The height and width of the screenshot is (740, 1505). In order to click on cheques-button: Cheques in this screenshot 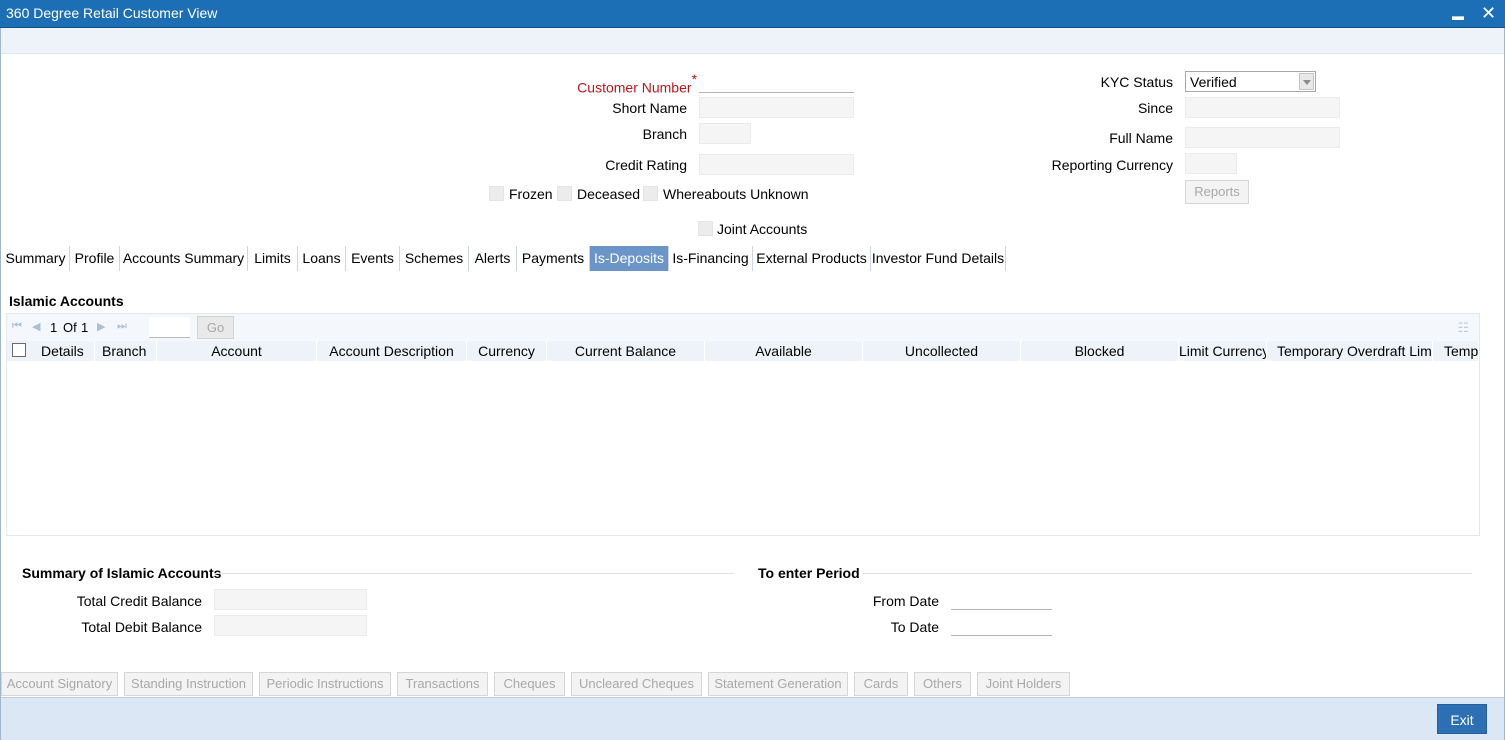, I will do `click(529, 684)`.